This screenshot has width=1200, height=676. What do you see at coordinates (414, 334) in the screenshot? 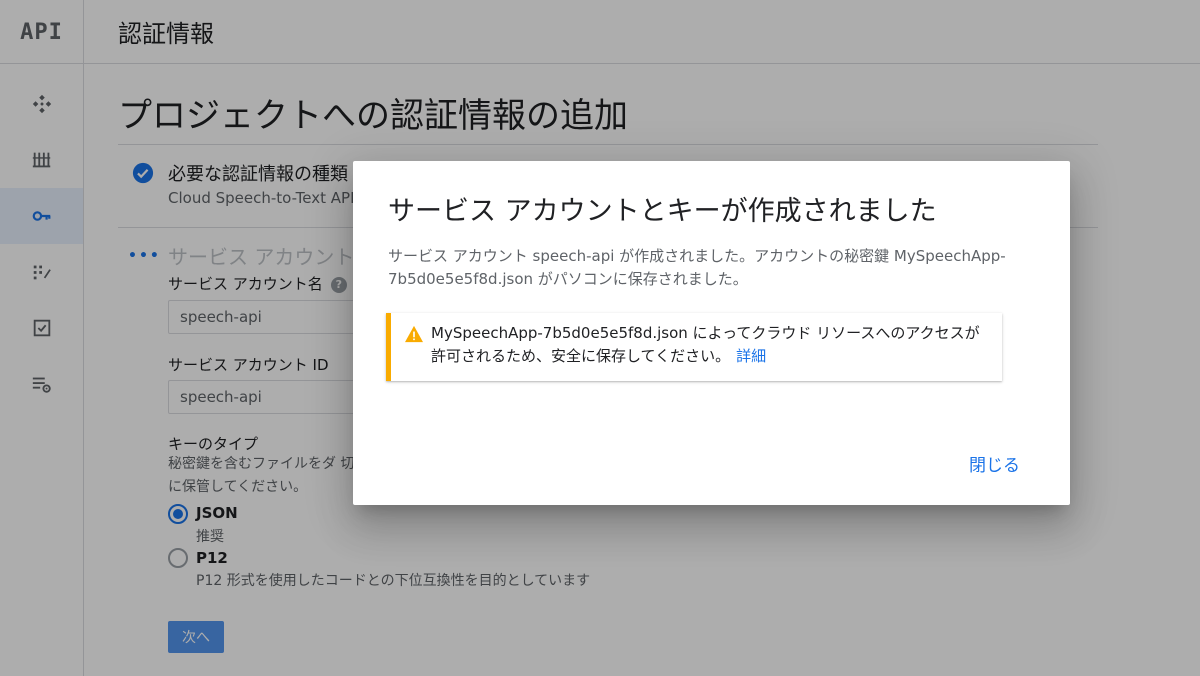
I see `warning-icon` at bounding box center [414, 334].